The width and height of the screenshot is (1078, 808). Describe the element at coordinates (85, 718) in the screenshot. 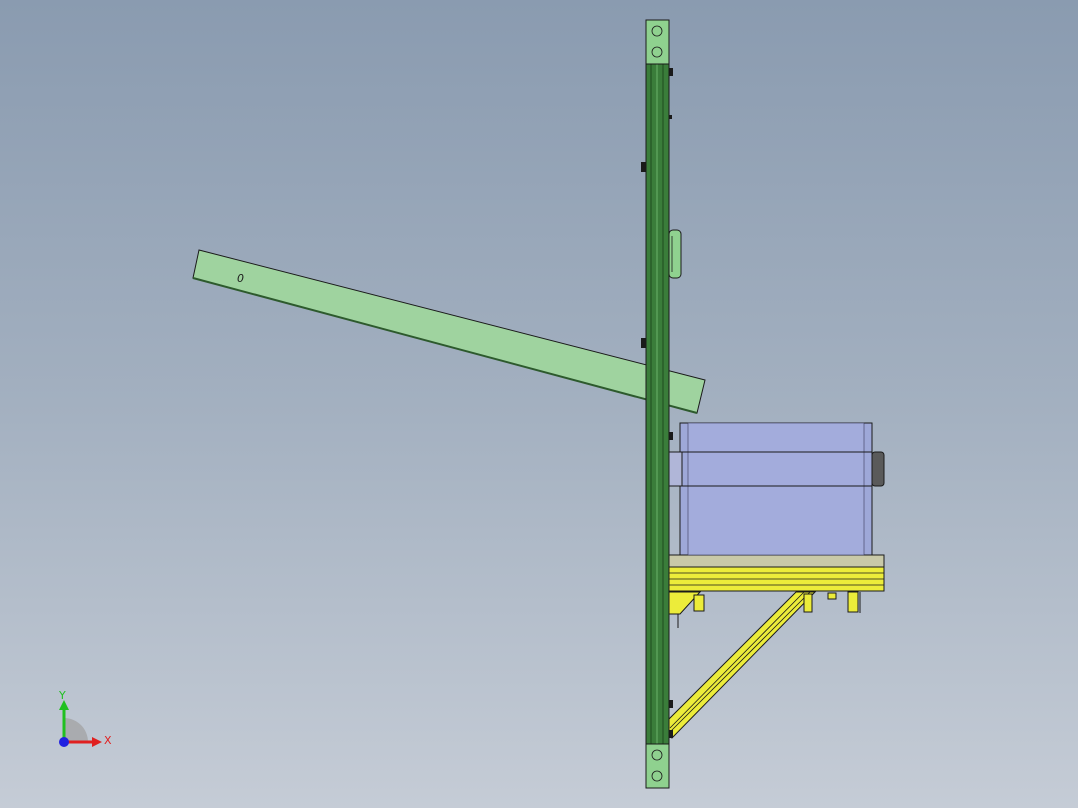

I see `coordinate-triad: Y X` at that location.